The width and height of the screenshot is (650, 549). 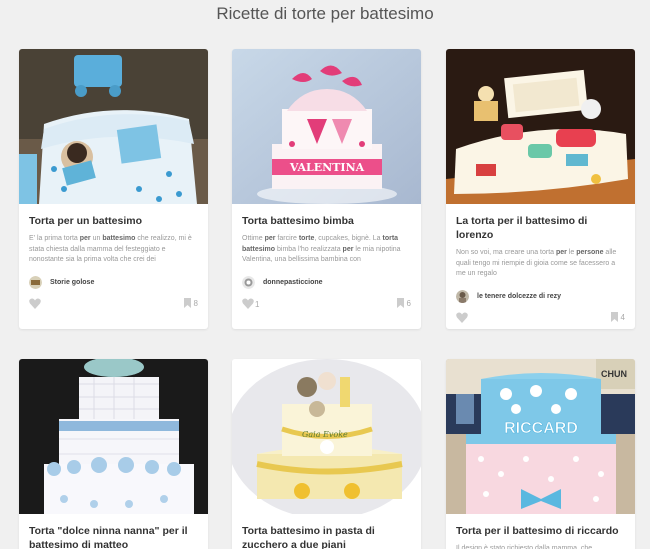 What do you see at coordinates (253, 238) in the screenshot?
I see `description-text: Ottime` at bounding box center [253, 238].